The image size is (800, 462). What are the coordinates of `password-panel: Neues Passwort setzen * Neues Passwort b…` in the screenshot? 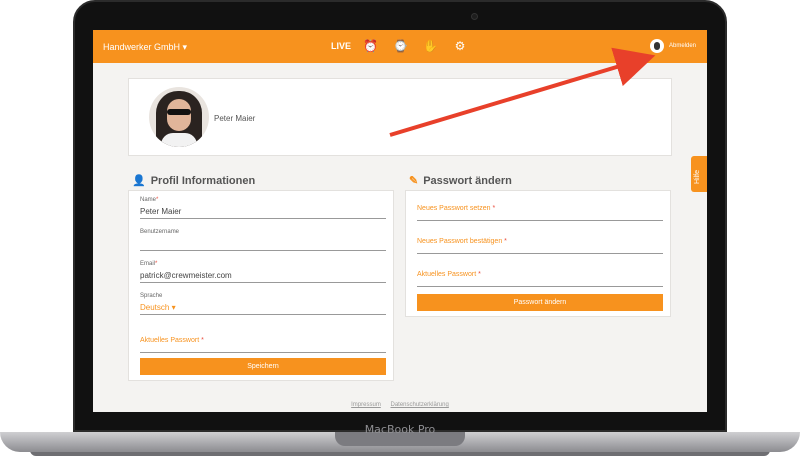 It's located at (538, 253).